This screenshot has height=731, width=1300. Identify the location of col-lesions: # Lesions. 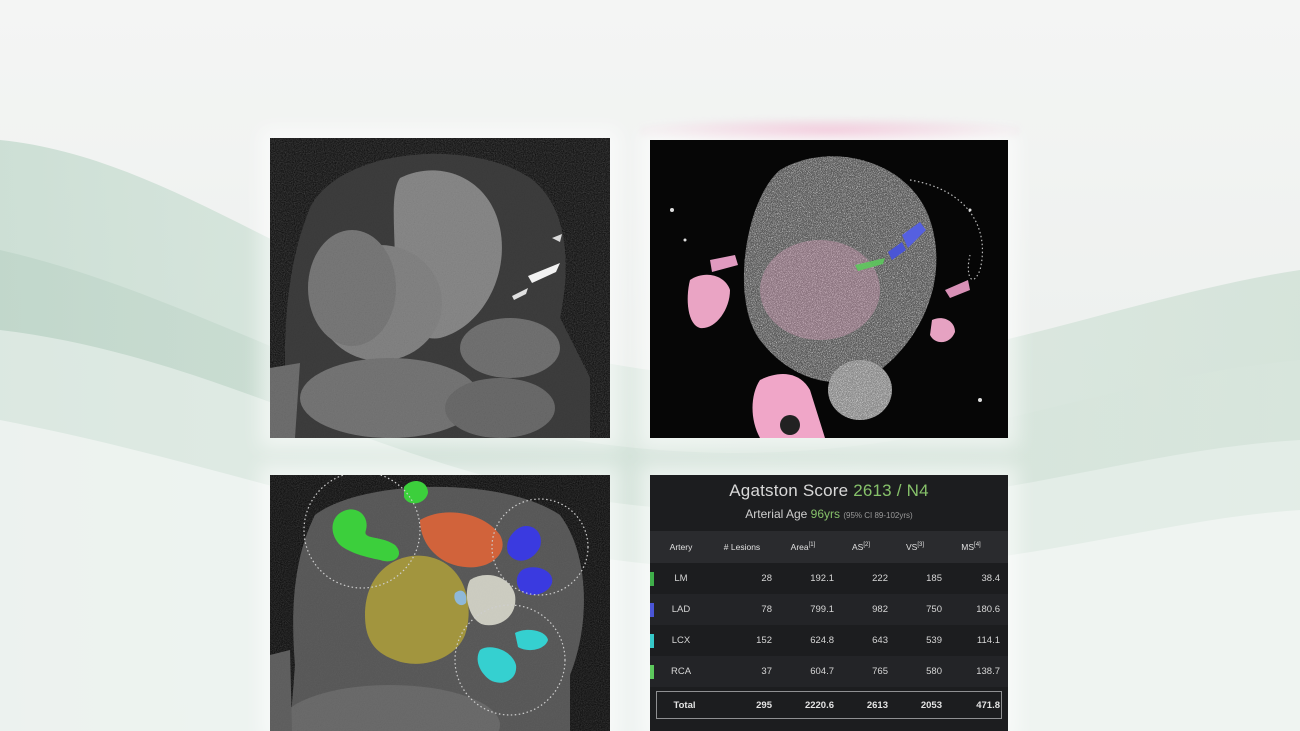
(742, 547).